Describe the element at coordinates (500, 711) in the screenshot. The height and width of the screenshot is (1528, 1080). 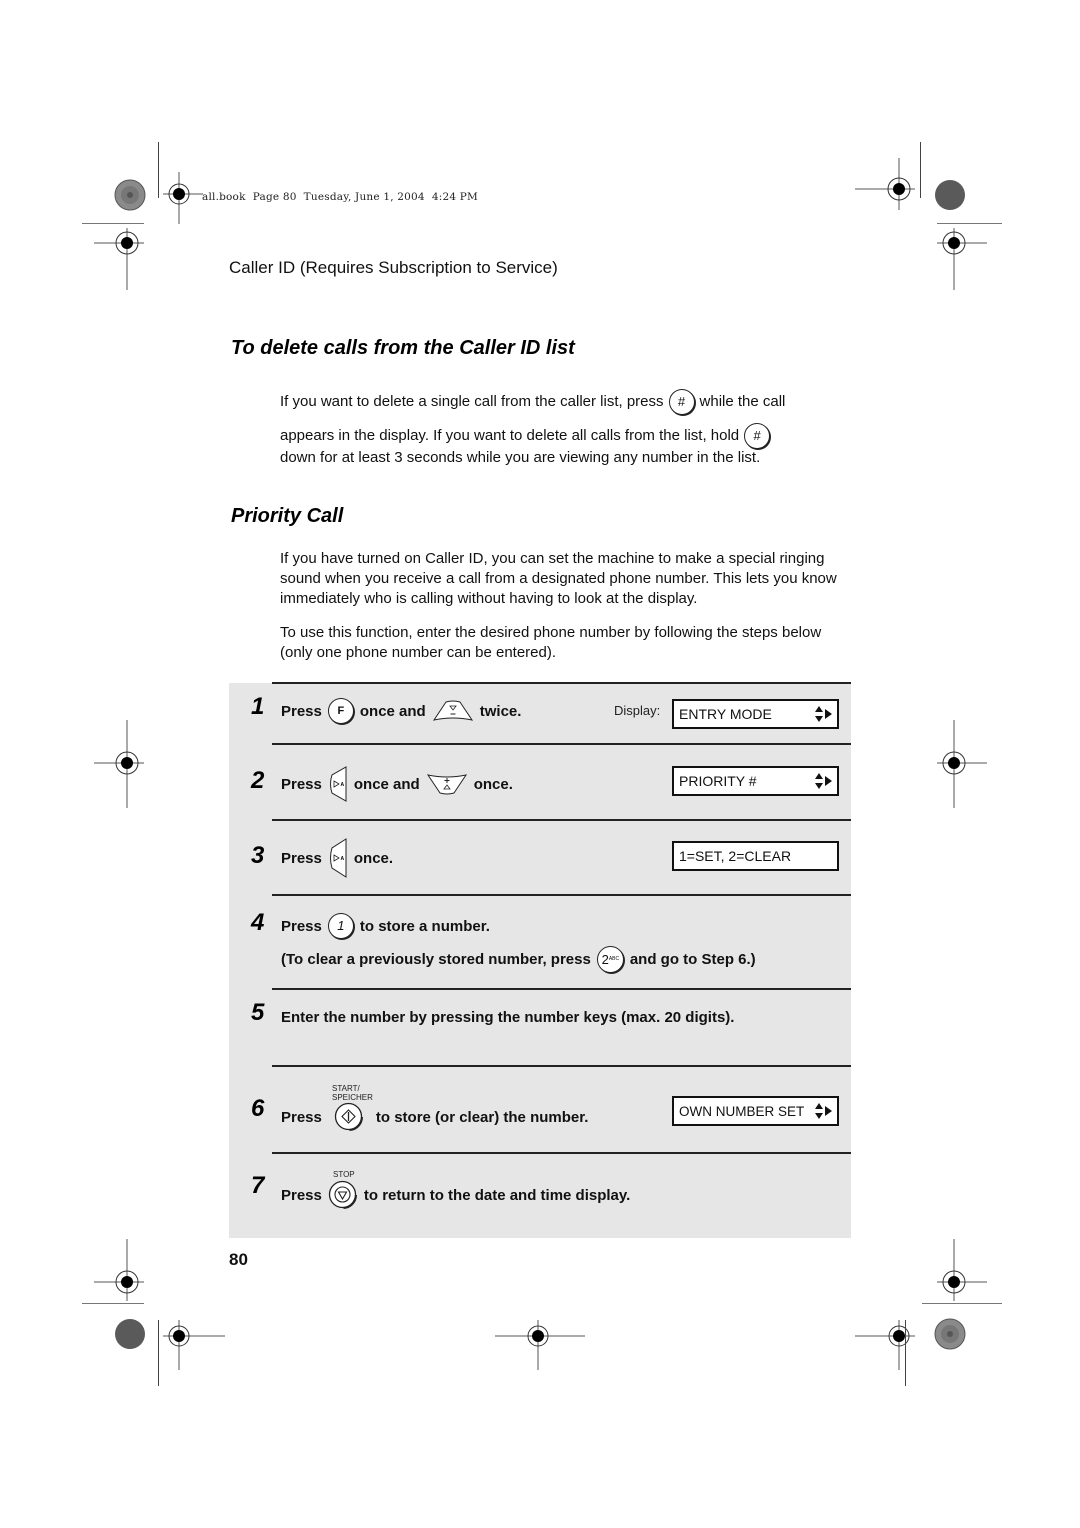
I see `text: twice.` at that location.